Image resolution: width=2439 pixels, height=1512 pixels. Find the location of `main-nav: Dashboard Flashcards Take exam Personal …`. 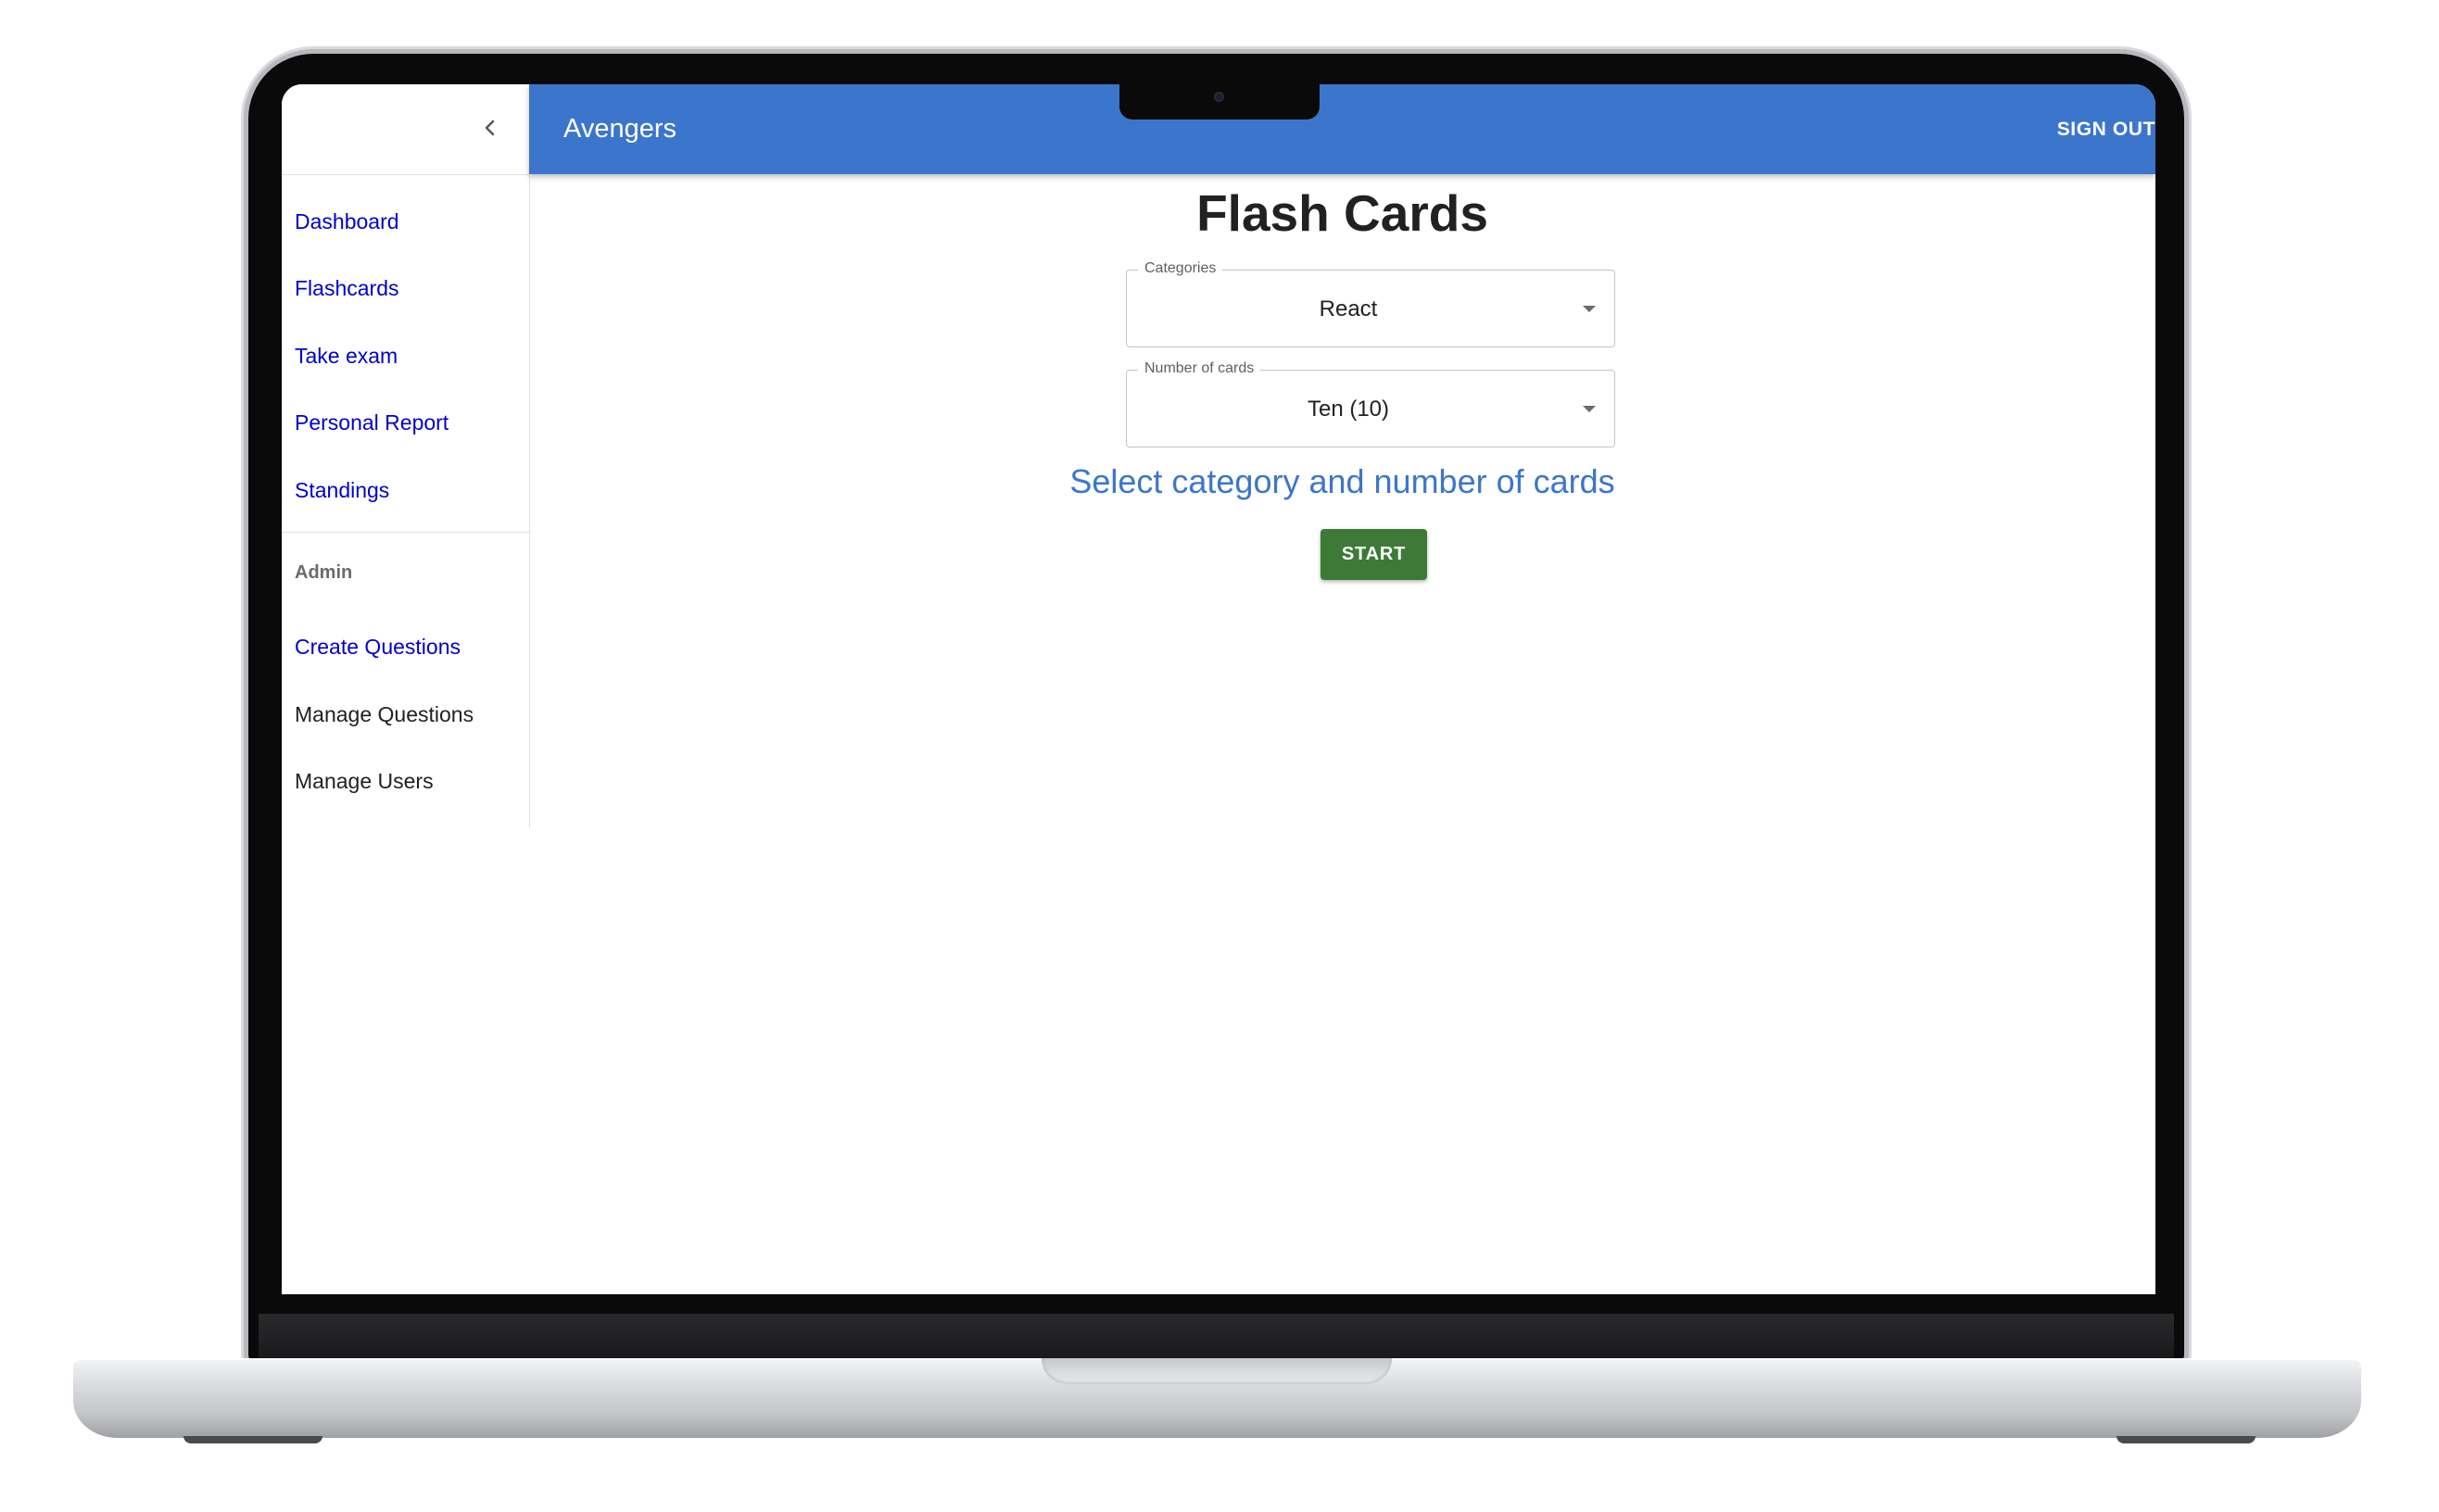

main-nav: Dashboard Flashcards Take exam Personal … is located at coordinates (405, 354).